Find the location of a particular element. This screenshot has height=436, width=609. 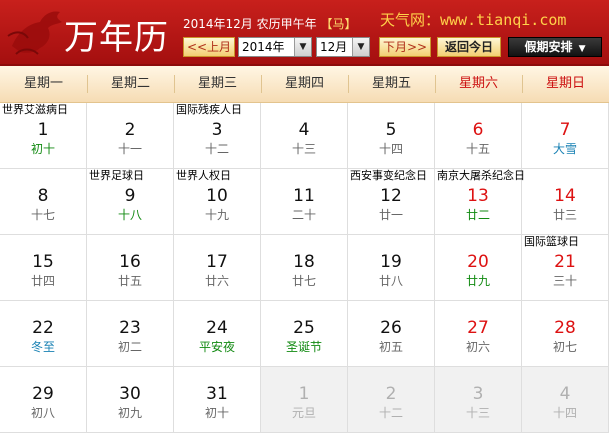

holiday-schedule-button: 假期安排 ▼ is located at coordinates (555, 47).